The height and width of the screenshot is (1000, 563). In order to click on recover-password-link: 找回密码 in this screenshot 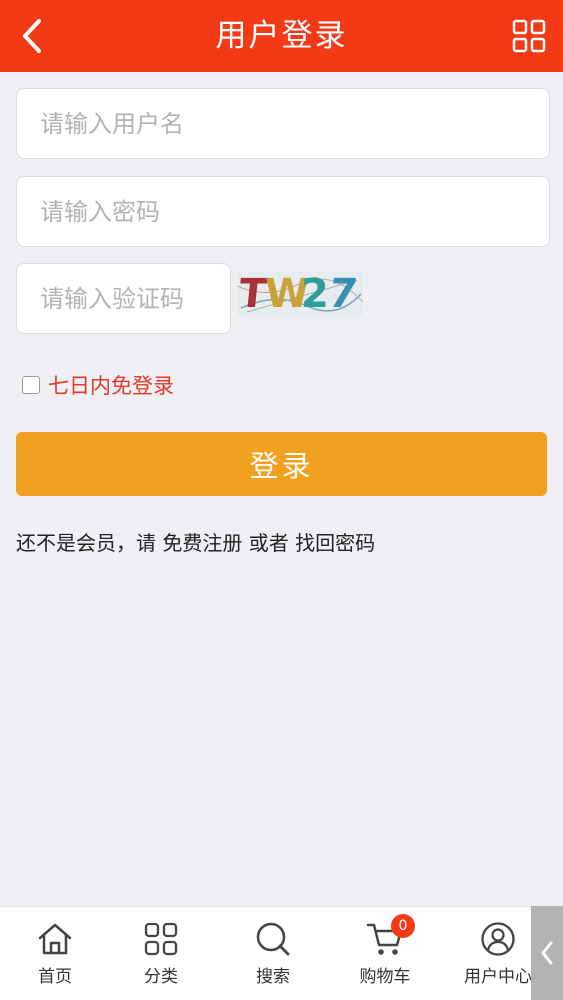, I will do `click(335, 543)`.